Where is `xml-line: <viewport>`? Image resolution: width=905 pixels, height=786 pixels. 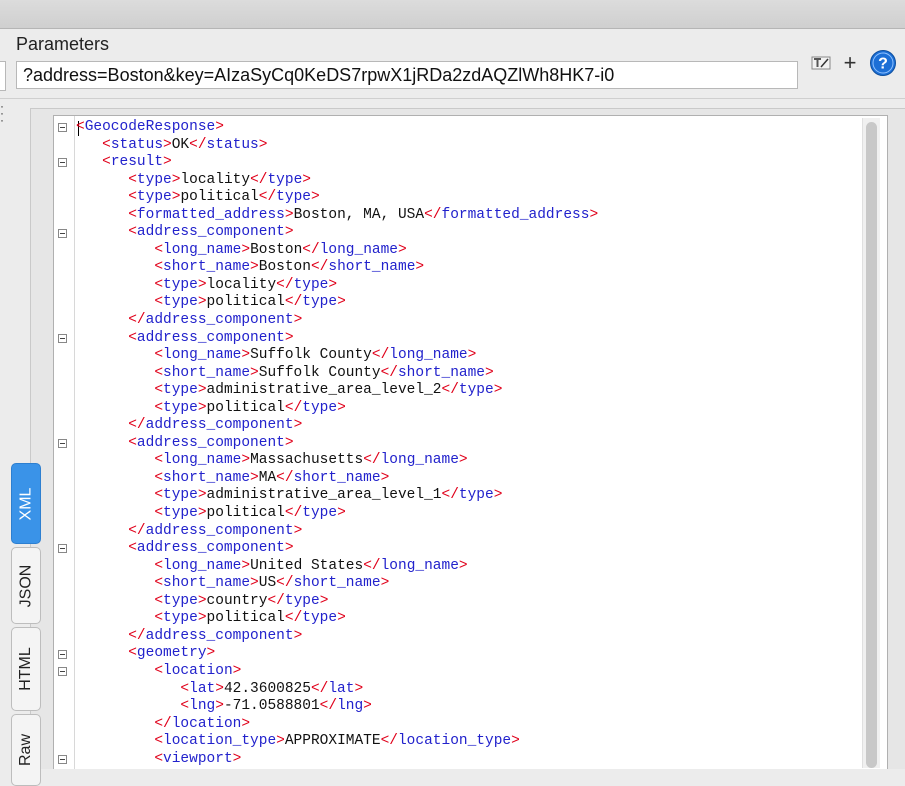 xml-line: <viewport> is located at coordinates (337, 760).